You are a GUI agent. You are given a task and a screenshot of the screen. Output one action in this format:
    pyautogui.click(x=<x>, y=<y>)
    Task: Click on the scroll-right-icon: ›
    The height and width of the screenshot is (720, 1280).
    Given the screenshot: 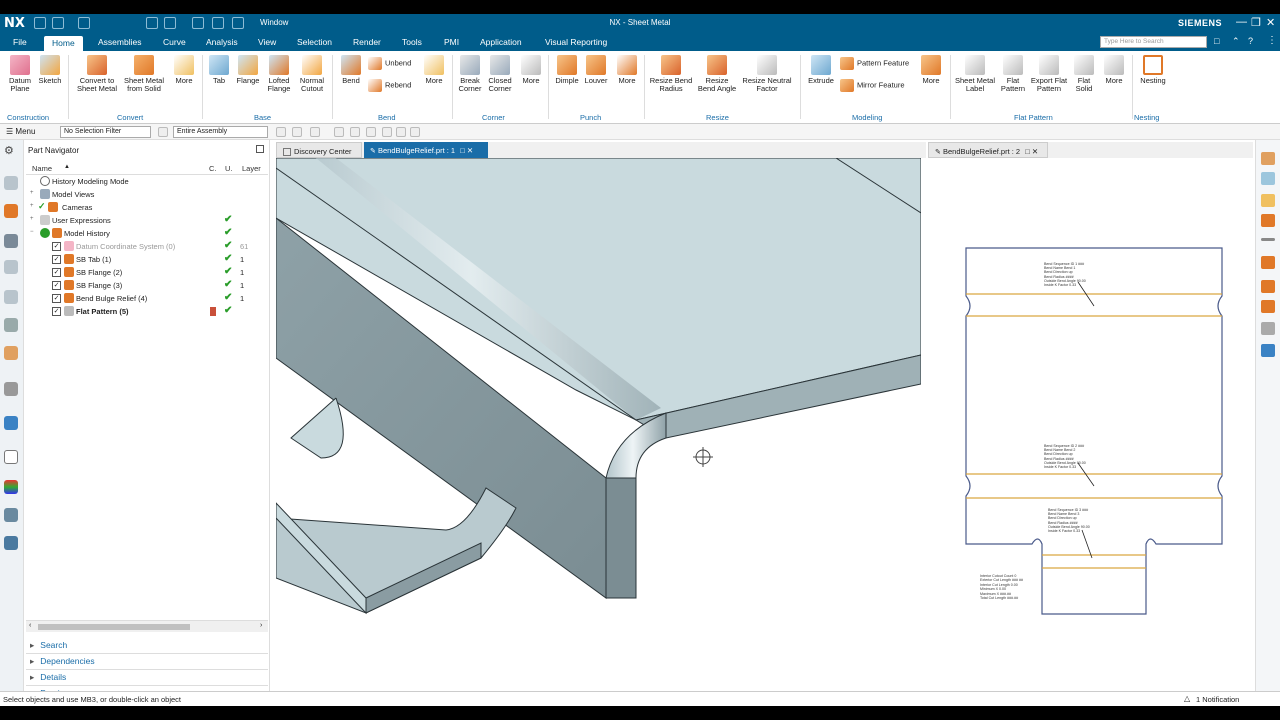 What is the action you would take?
    pyautogui.click(x=261, y=625)
    